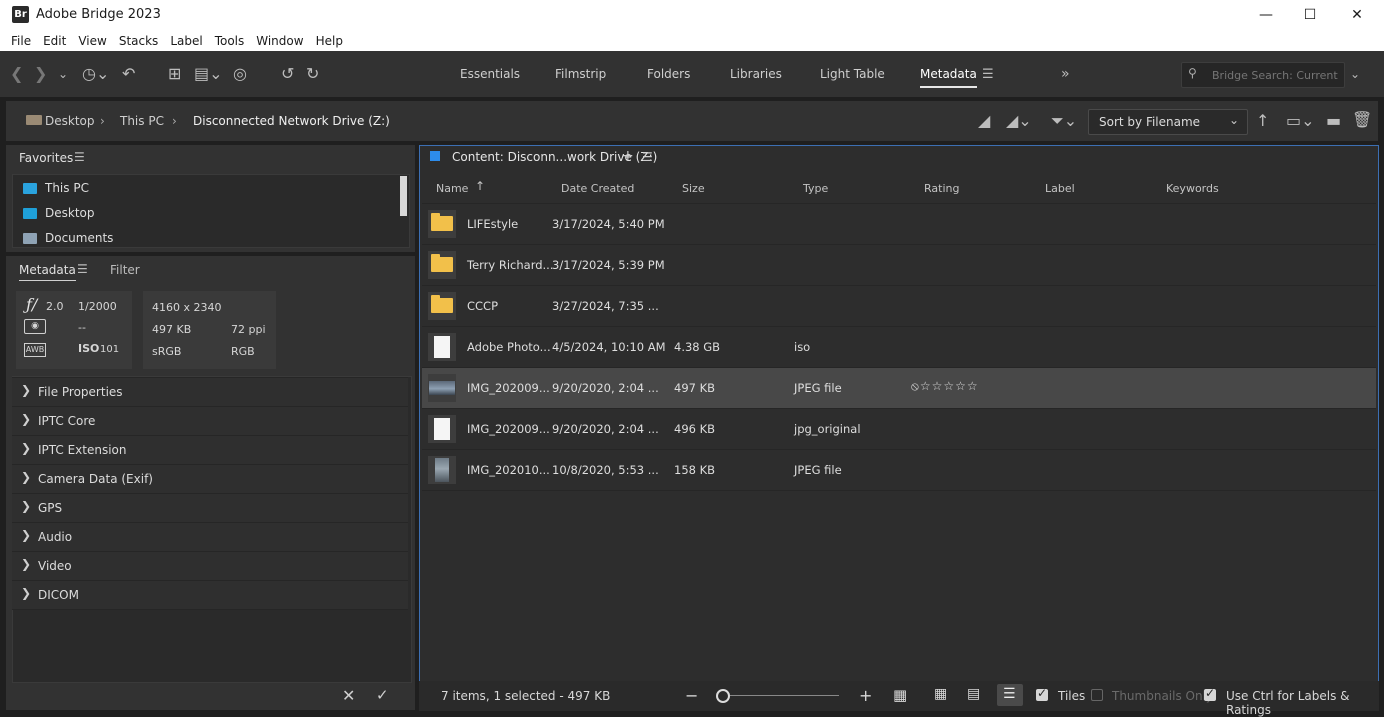  Describe the element at coordinates (329, 41) in the screenshot. I see `menu-help: Help` at that location.